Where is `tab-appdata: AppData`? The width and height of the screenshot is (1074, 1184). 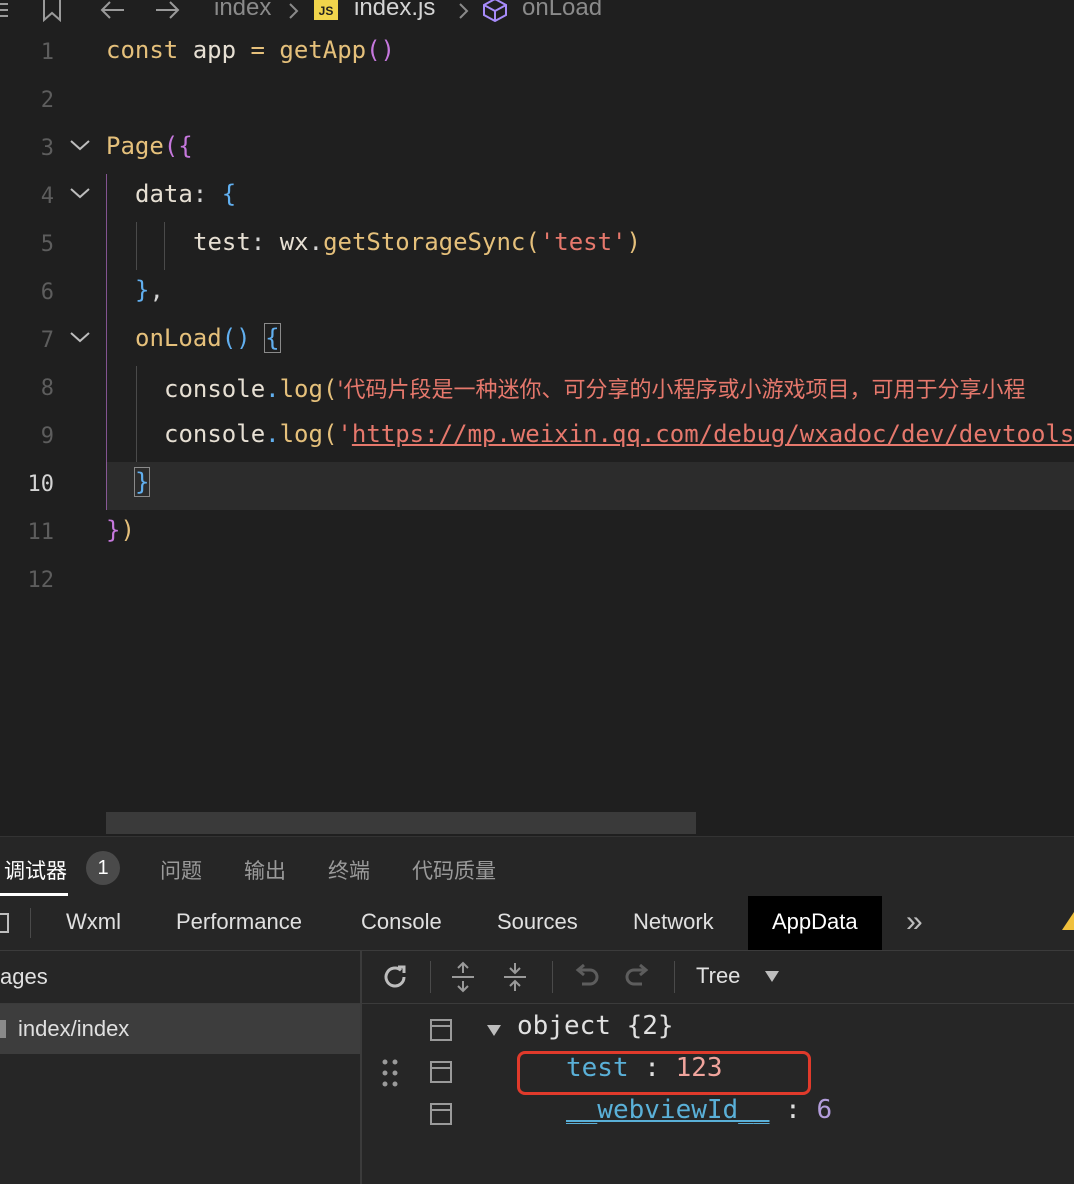
tab-appdata: AppData is located at coordinates (815, 923).